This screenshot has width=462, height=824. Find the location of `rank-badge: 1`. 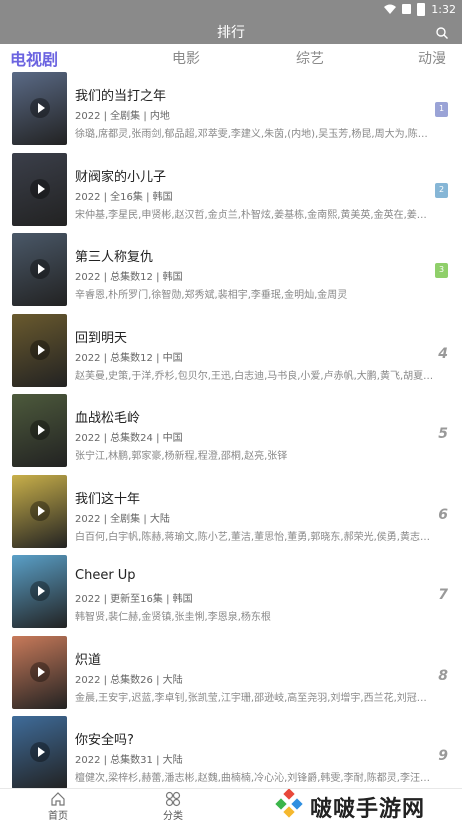

rank-badge: 1 is located at coordinates (441, 109).